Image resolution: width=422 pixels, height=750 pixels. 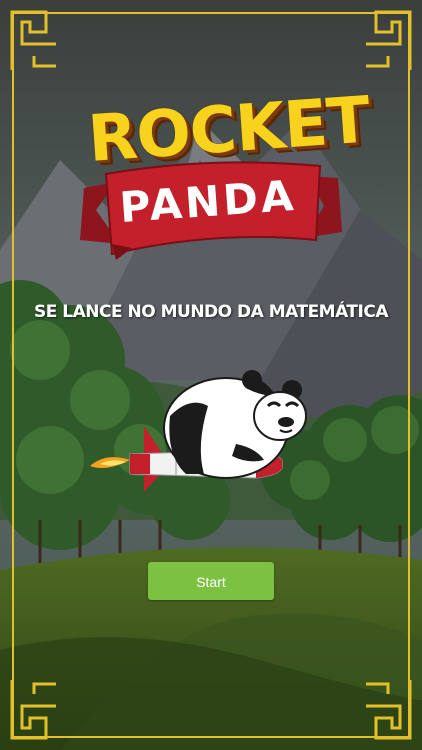 I want to click on start-button: Start, so click(x=211, y=581).